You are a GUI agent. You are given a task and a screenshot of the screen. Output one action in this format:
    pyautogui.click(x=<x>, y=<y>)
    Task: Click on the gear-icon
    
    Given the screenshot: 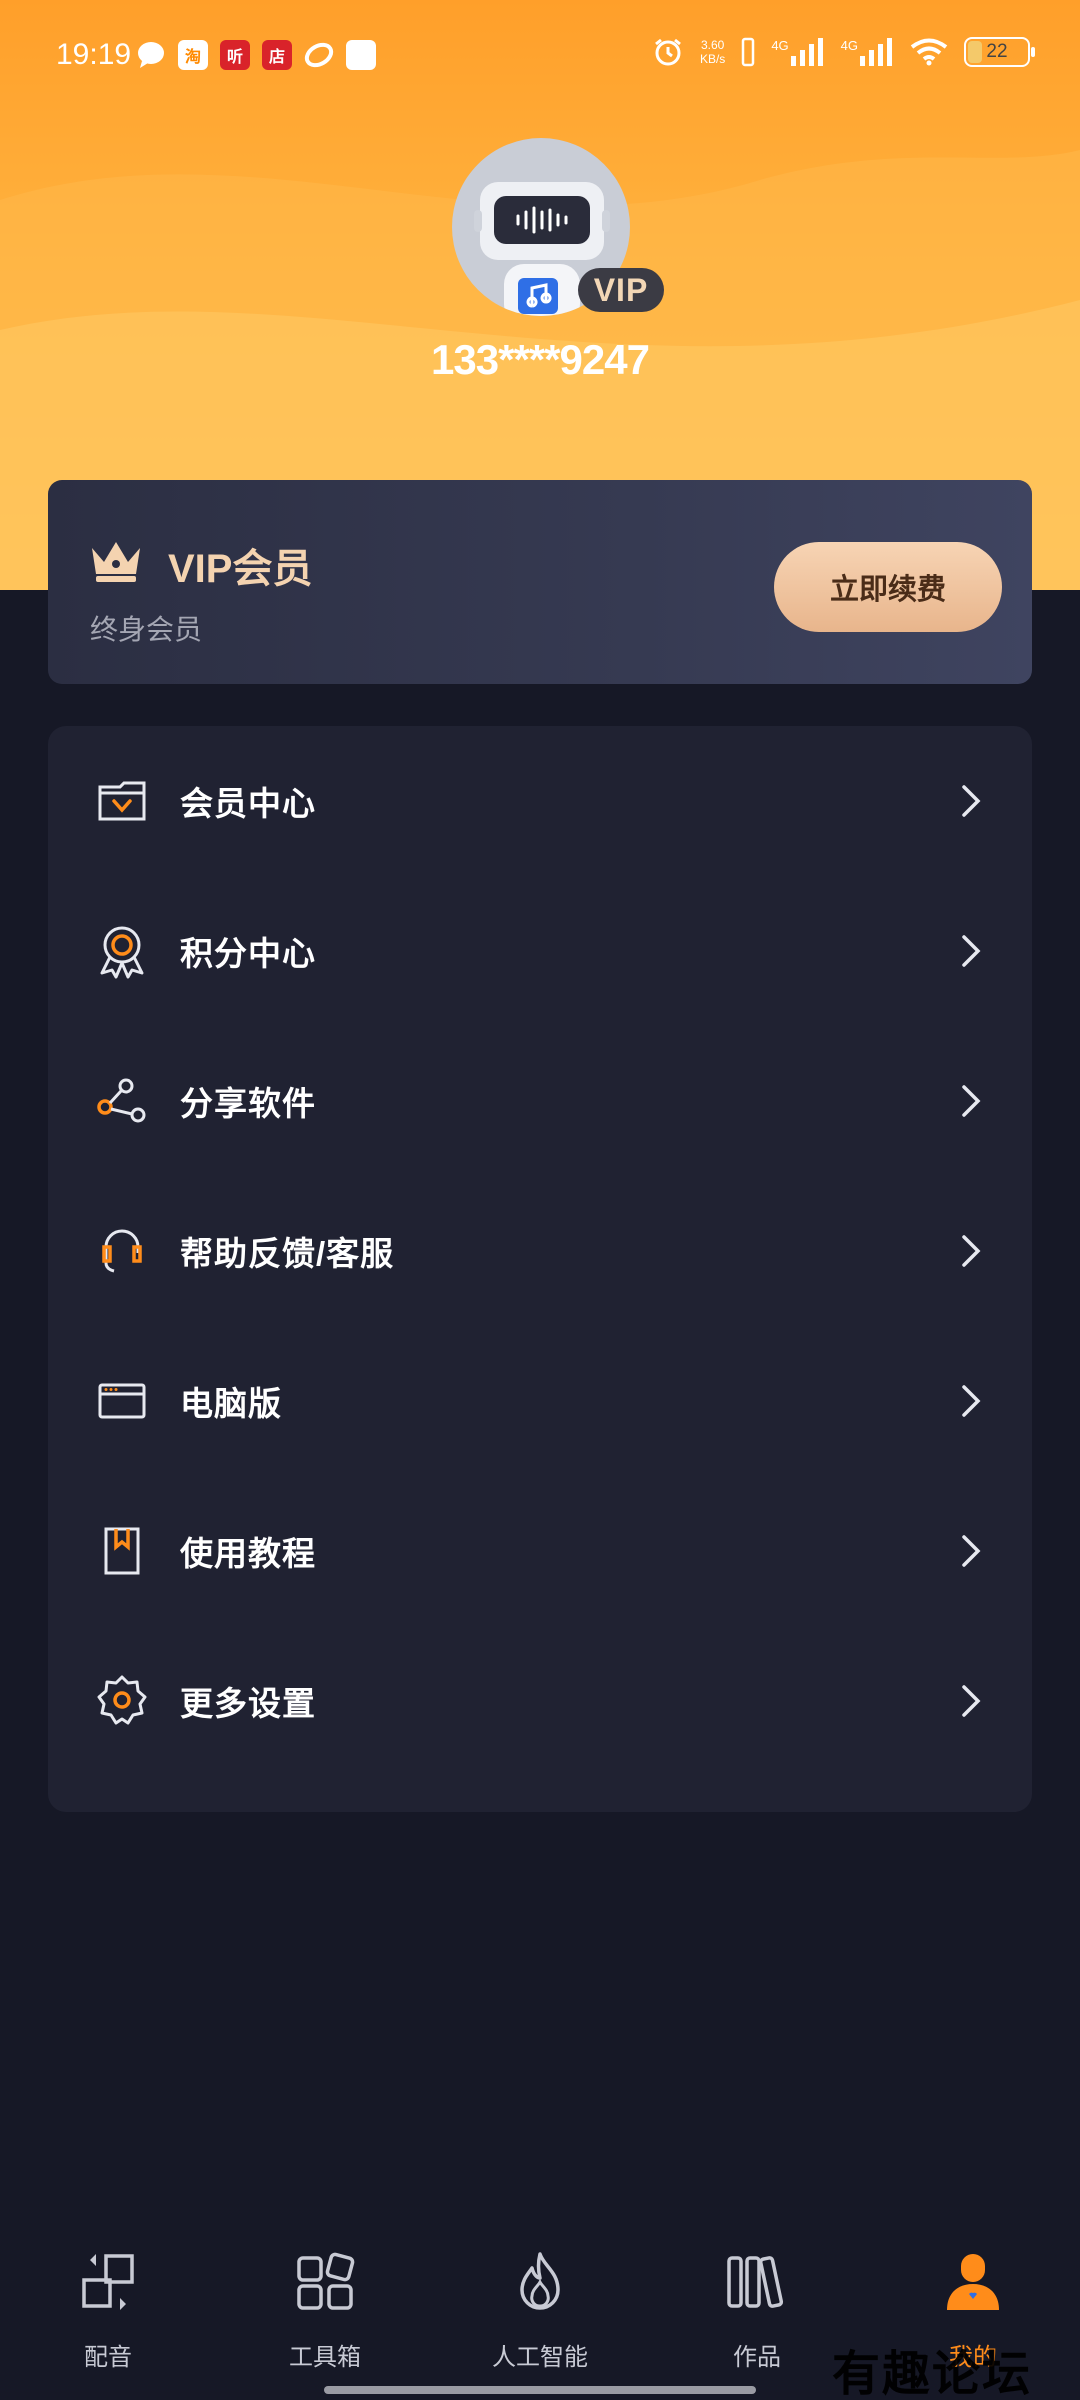 What is the action you would take?
    pyautogui.click(x=122, y=1701)
    